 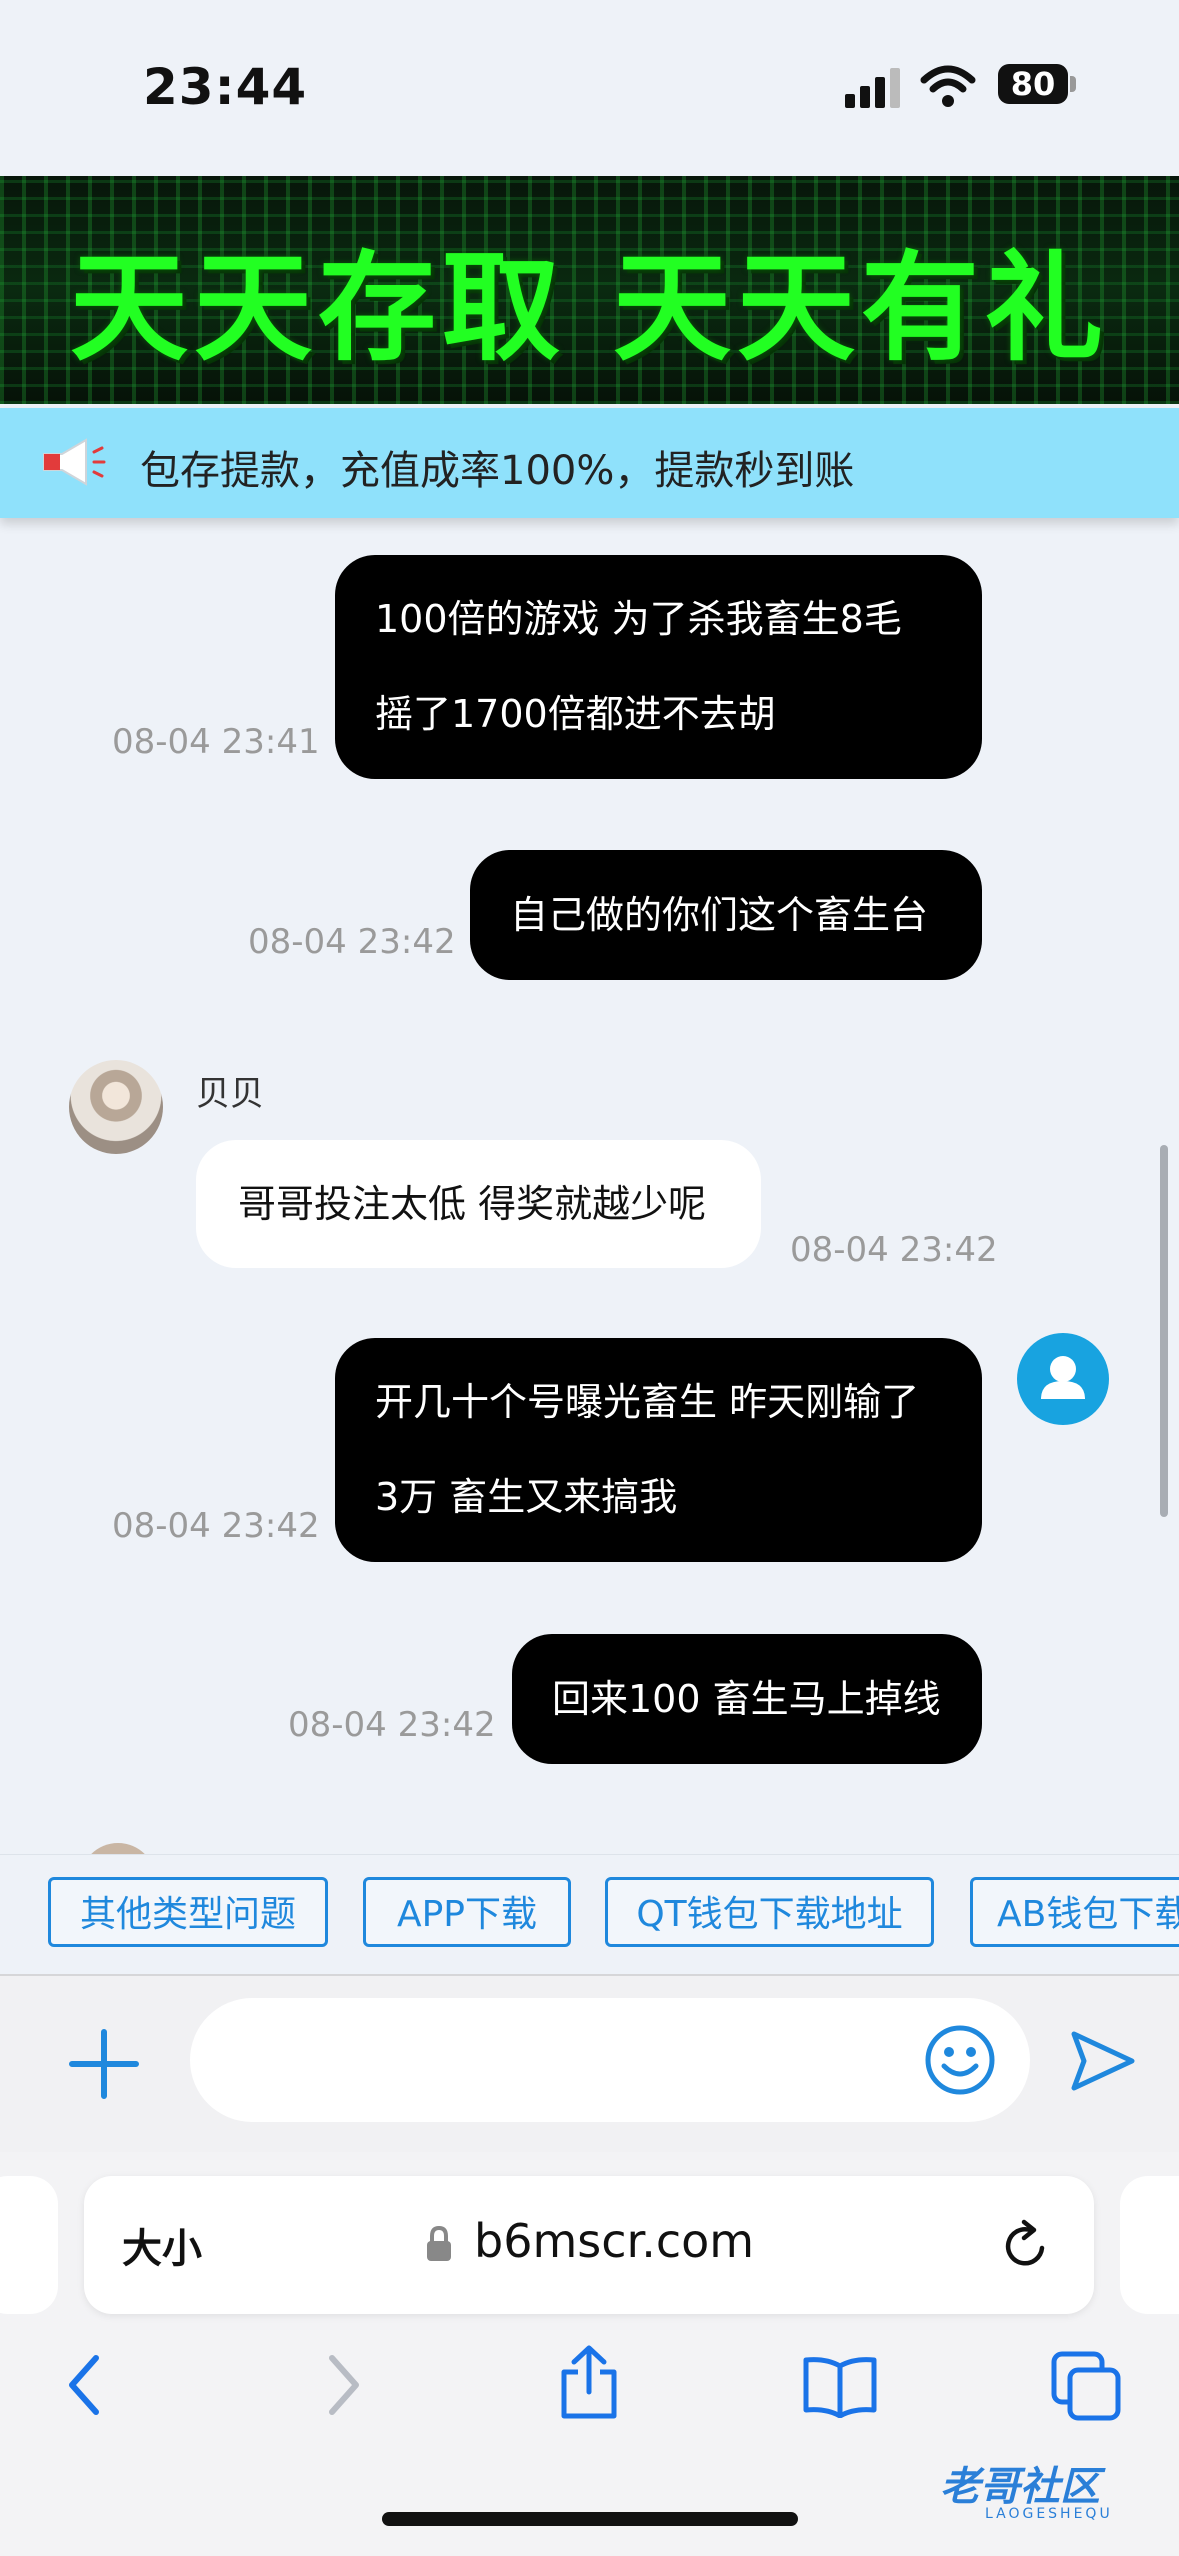 What do you see at coordinates (575, 714) in the screenshot?
I see `message-line: 摇了1700倍都进不去胡` at bounding box center [575, 714].